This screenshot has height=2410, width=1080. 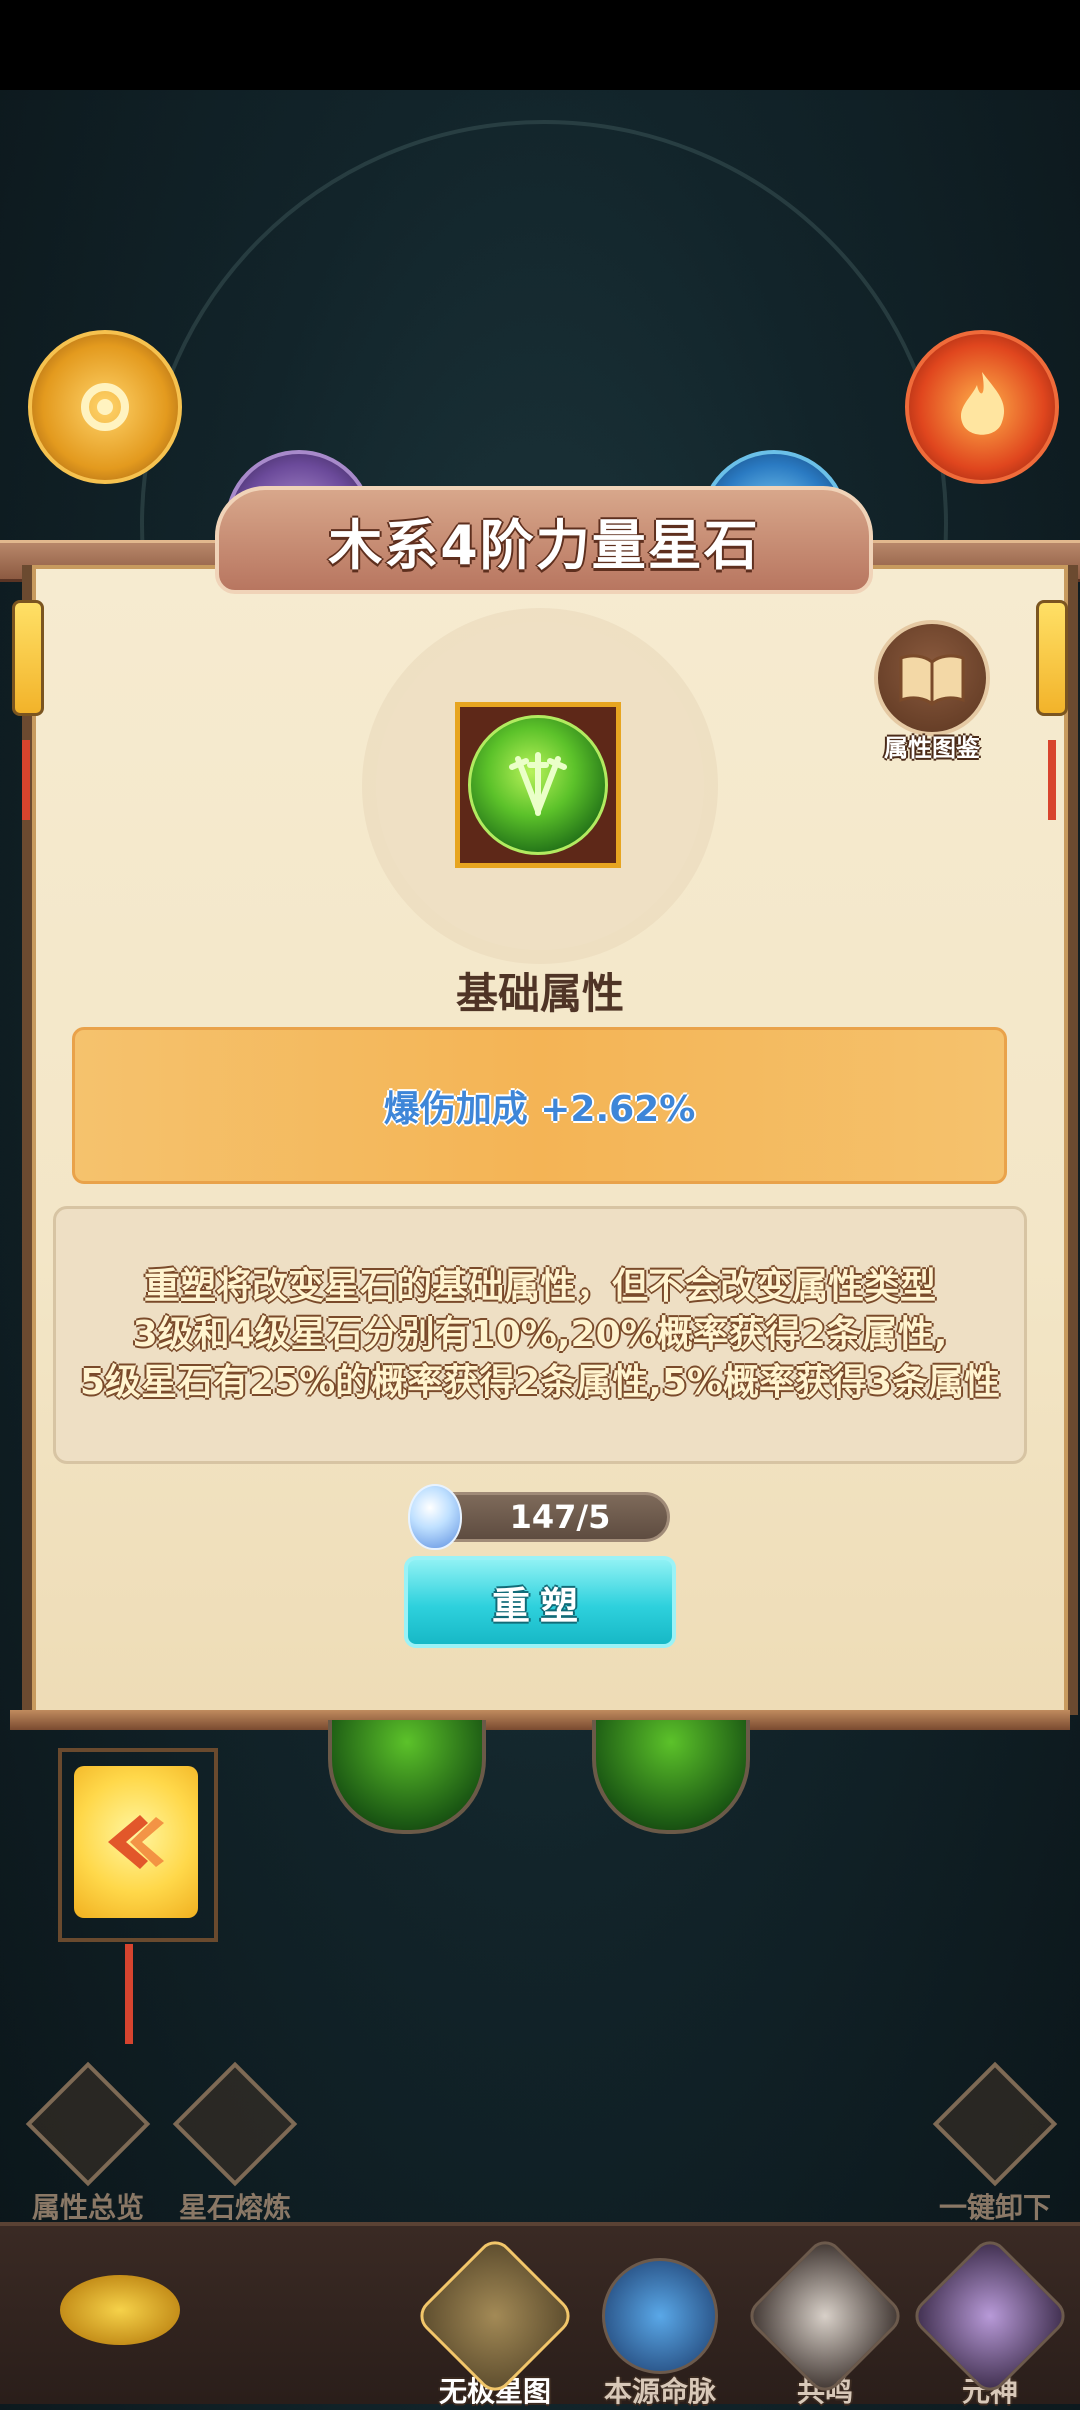 What do you see at coordinates (995, 2124) in the screenshot?
I see `unload-icon` at bounding box center [995, 2124].